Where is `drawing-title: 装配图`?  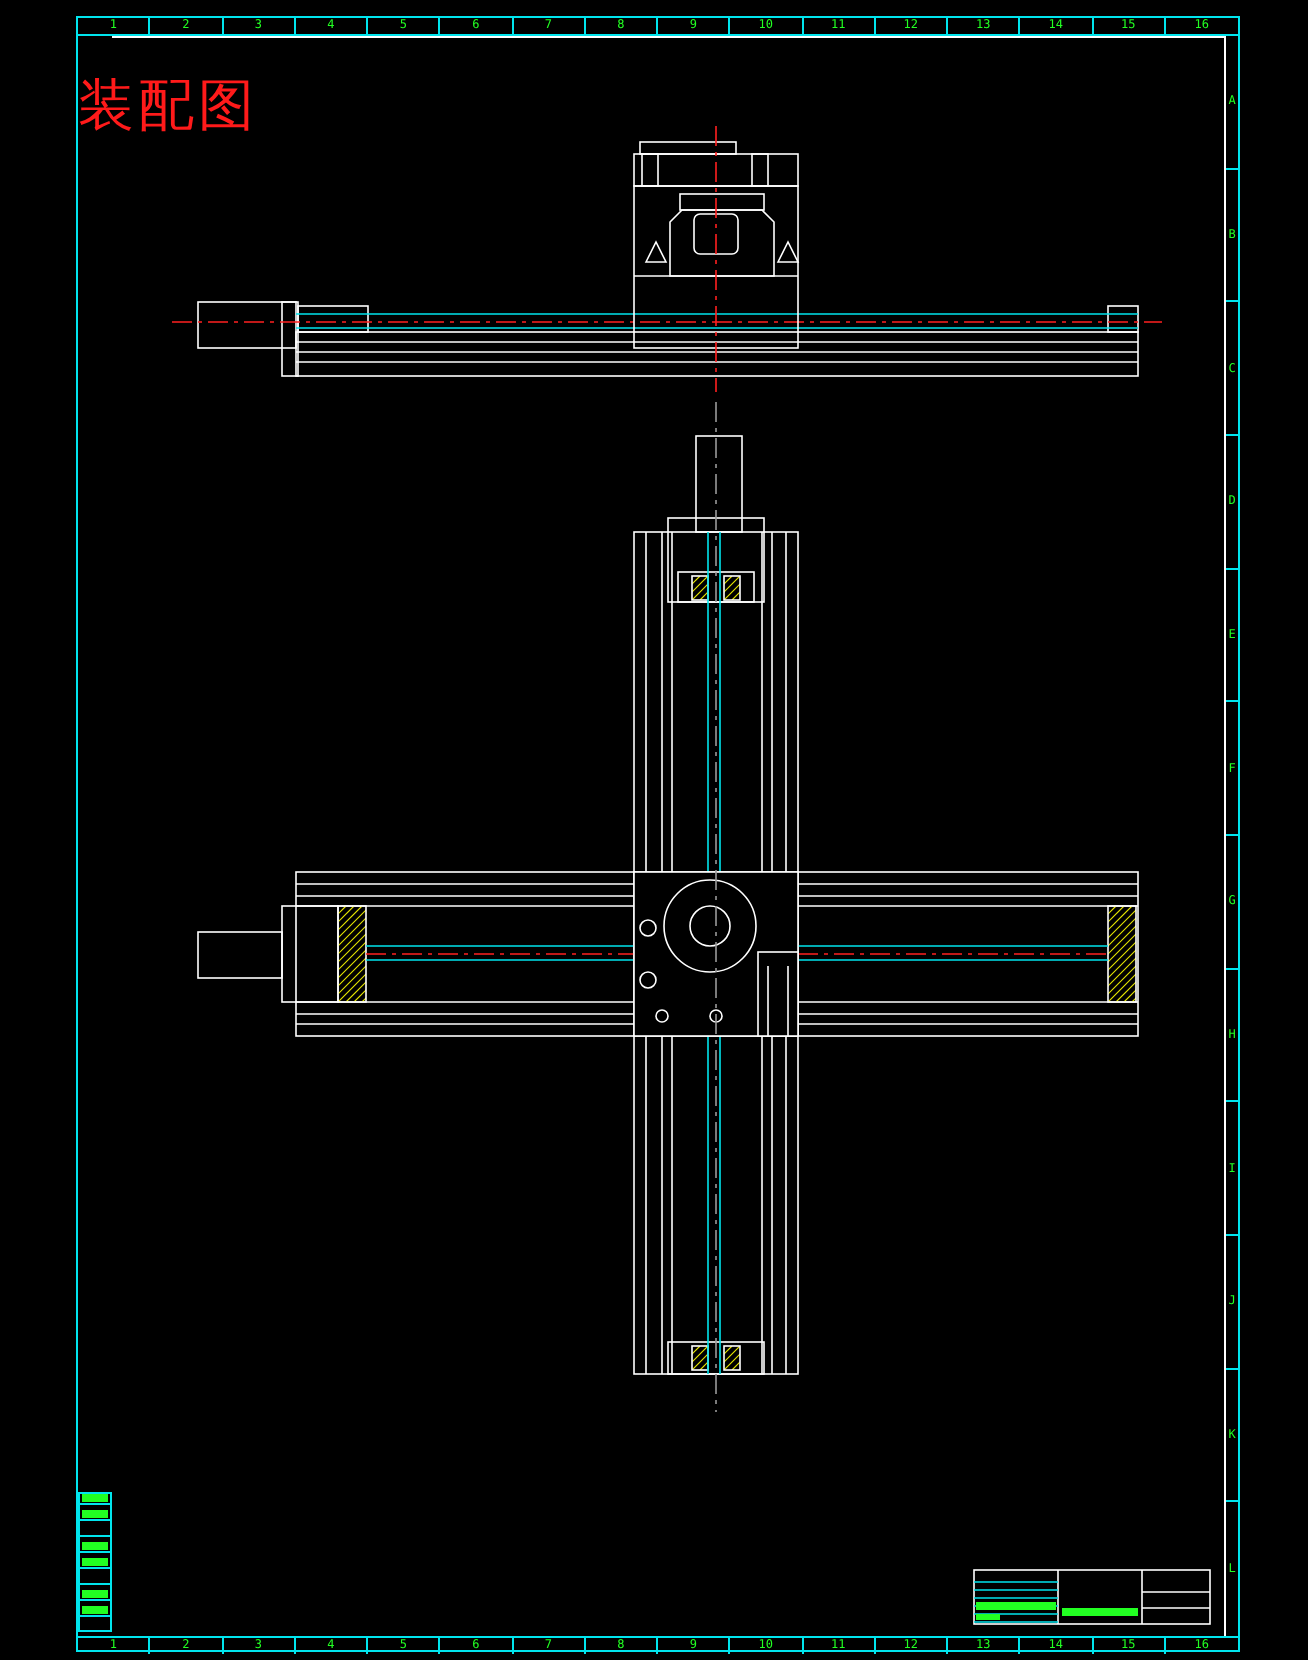 drawing-title: 装配图 is located at coordinates (168, 106).